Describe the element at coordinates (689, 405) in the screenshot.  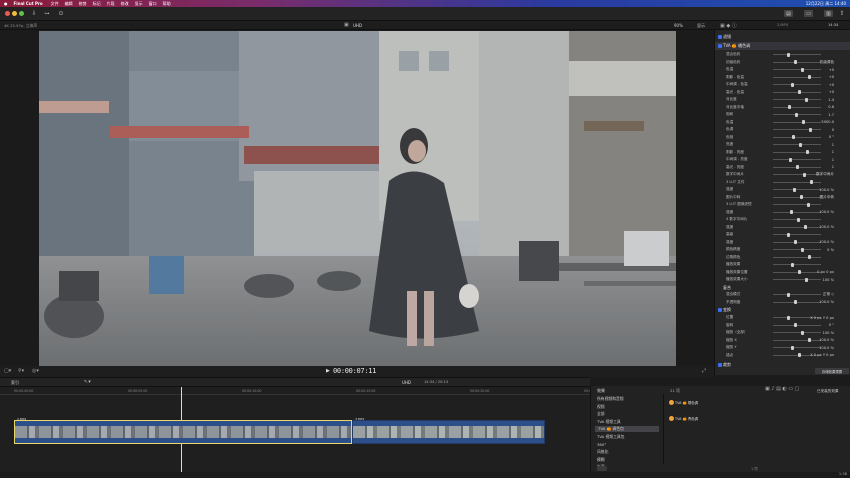
I see `effect-thumbnail: TVA 🍊 橘色调` at that location.